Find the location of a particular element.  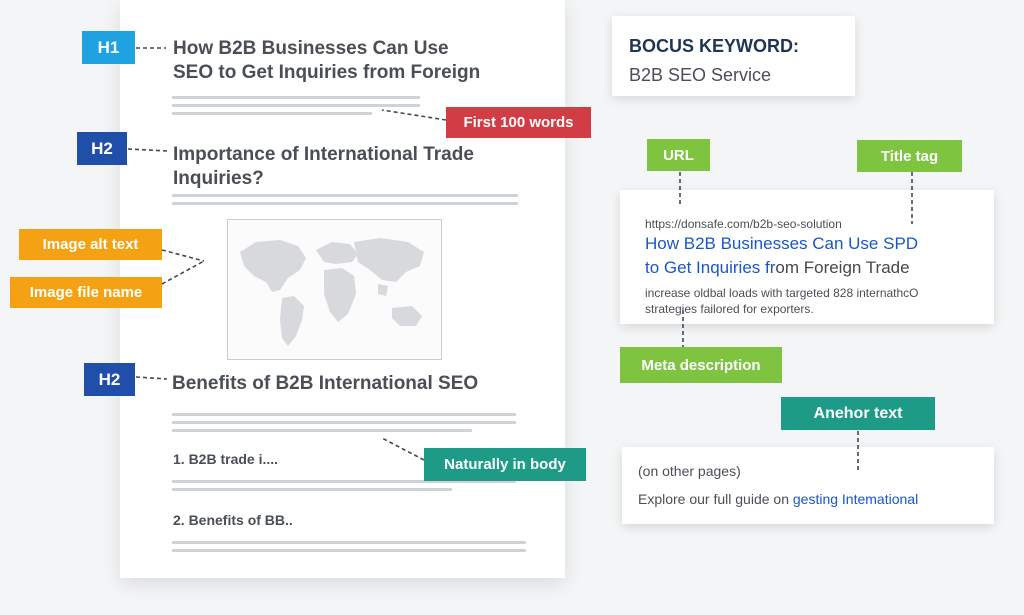

first-100-words-connector is located at coordinates (414, 115).